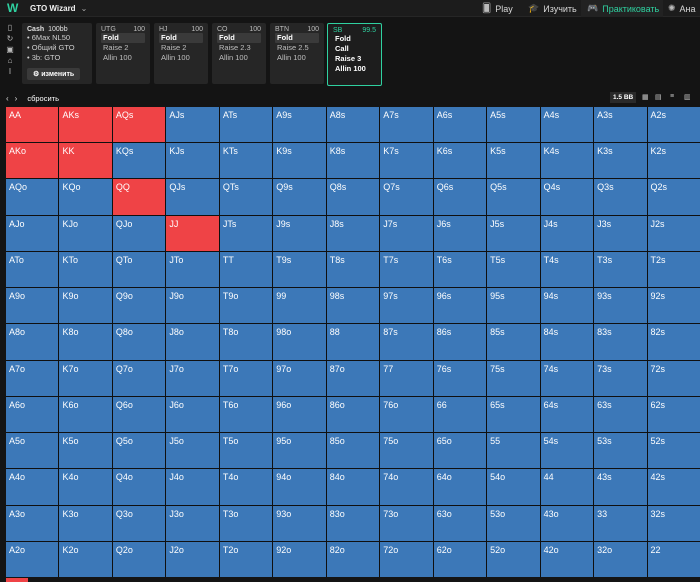 This screenshot has height=582, width=700. Describe the element at coordinates (53, 8) in the screenshot. I see `app-title: GTO Wizard` at that location.